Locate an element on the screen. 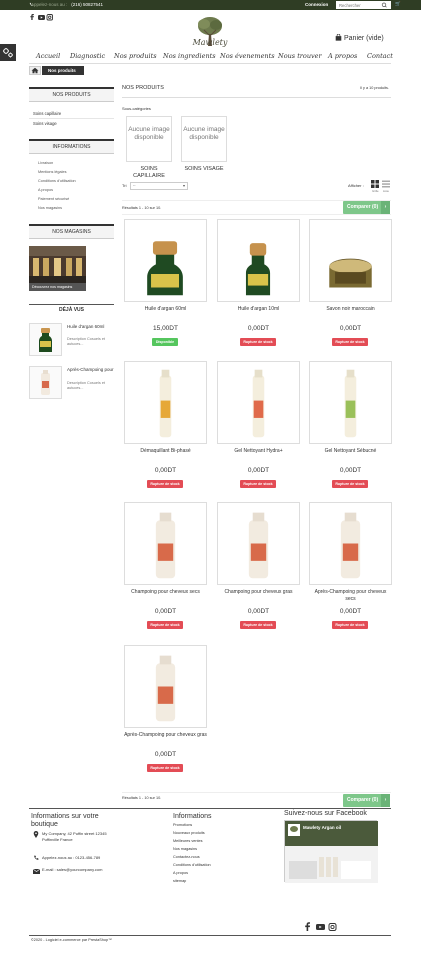 The width and height of the screenshot is (421, 960). footer-link: Conditions d'utilisation is located at coordinates (192, 865).